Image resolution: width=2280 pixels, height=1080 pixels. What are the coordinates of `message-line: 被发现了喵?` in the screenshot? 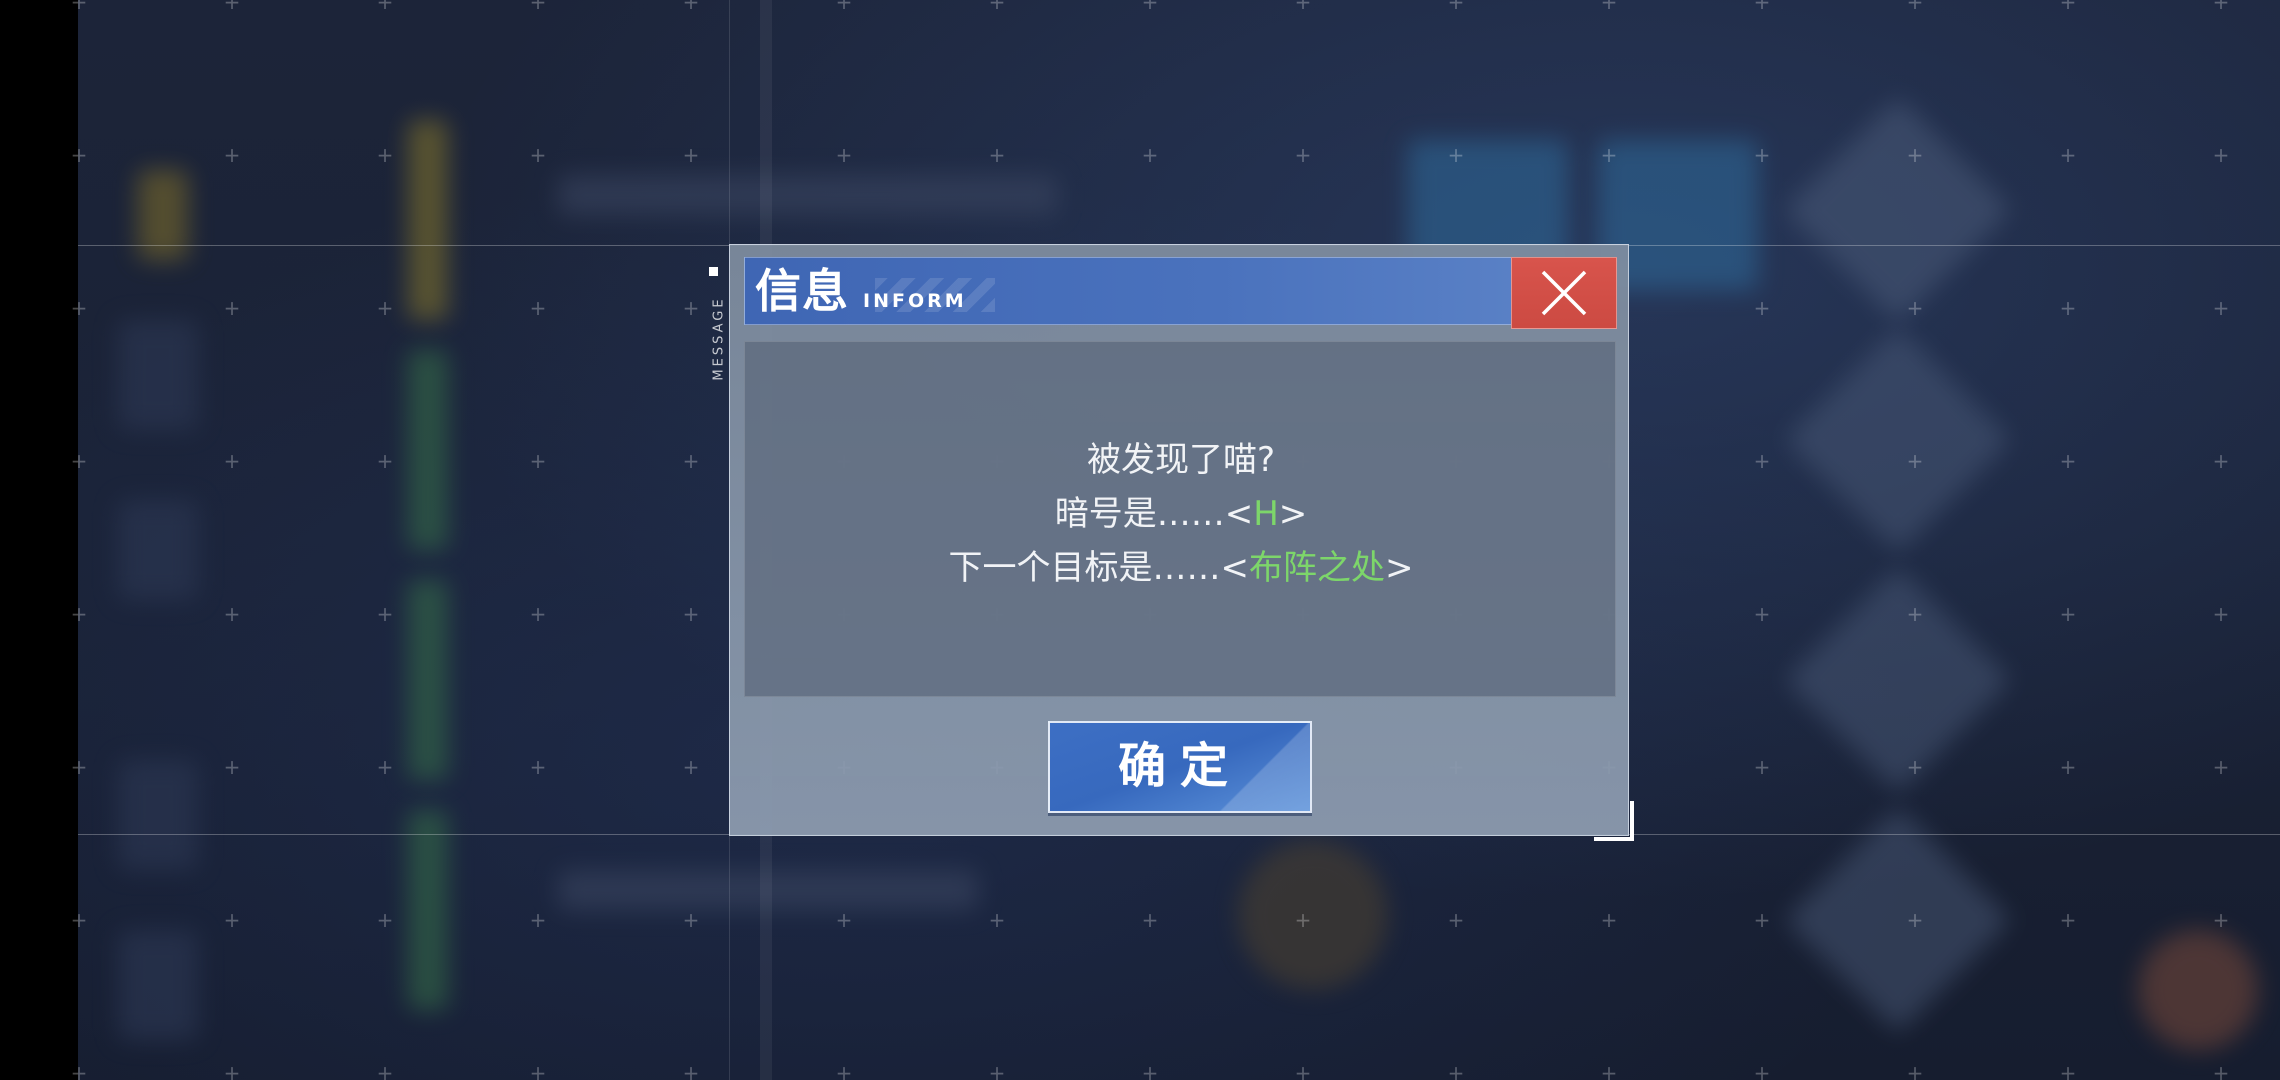 It's located at (1181, 460).